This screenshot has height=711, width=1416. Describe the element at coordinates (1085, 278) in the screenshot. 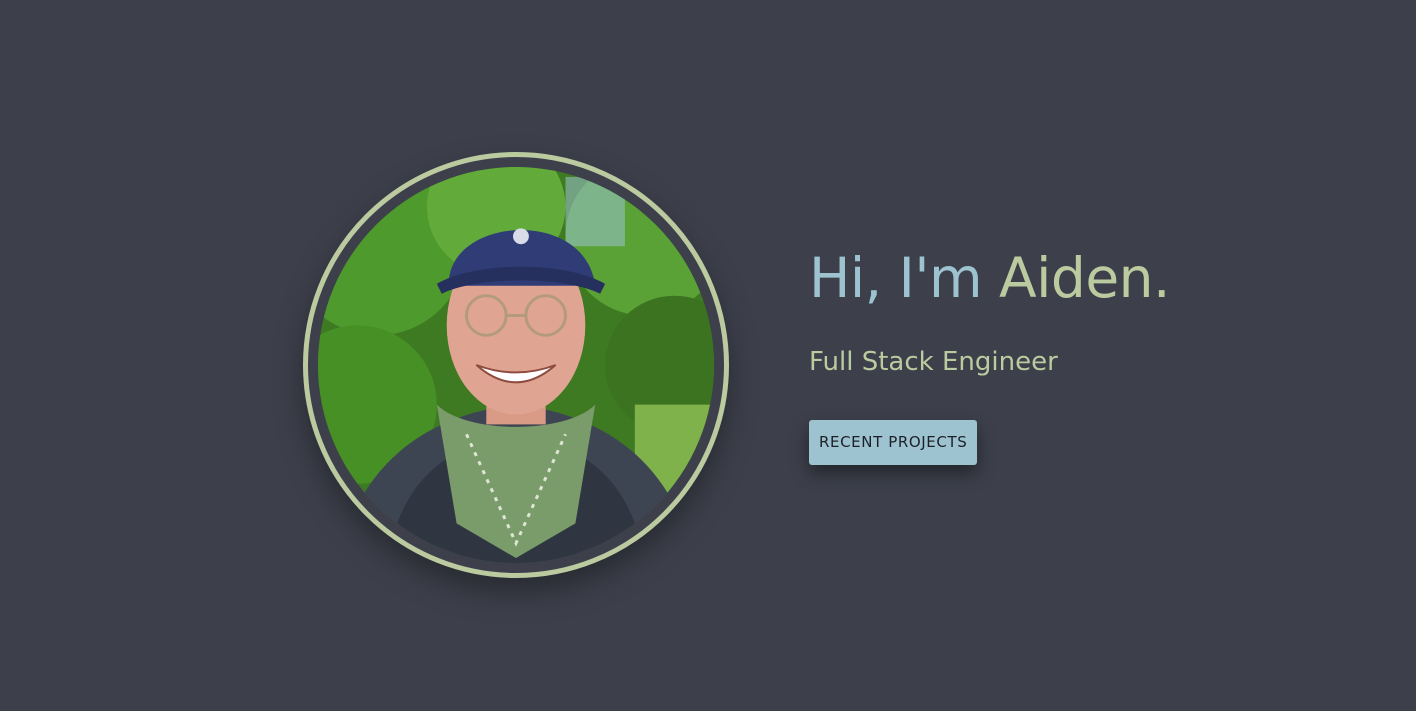

I see `greeting-name: Aiden.` at that location.